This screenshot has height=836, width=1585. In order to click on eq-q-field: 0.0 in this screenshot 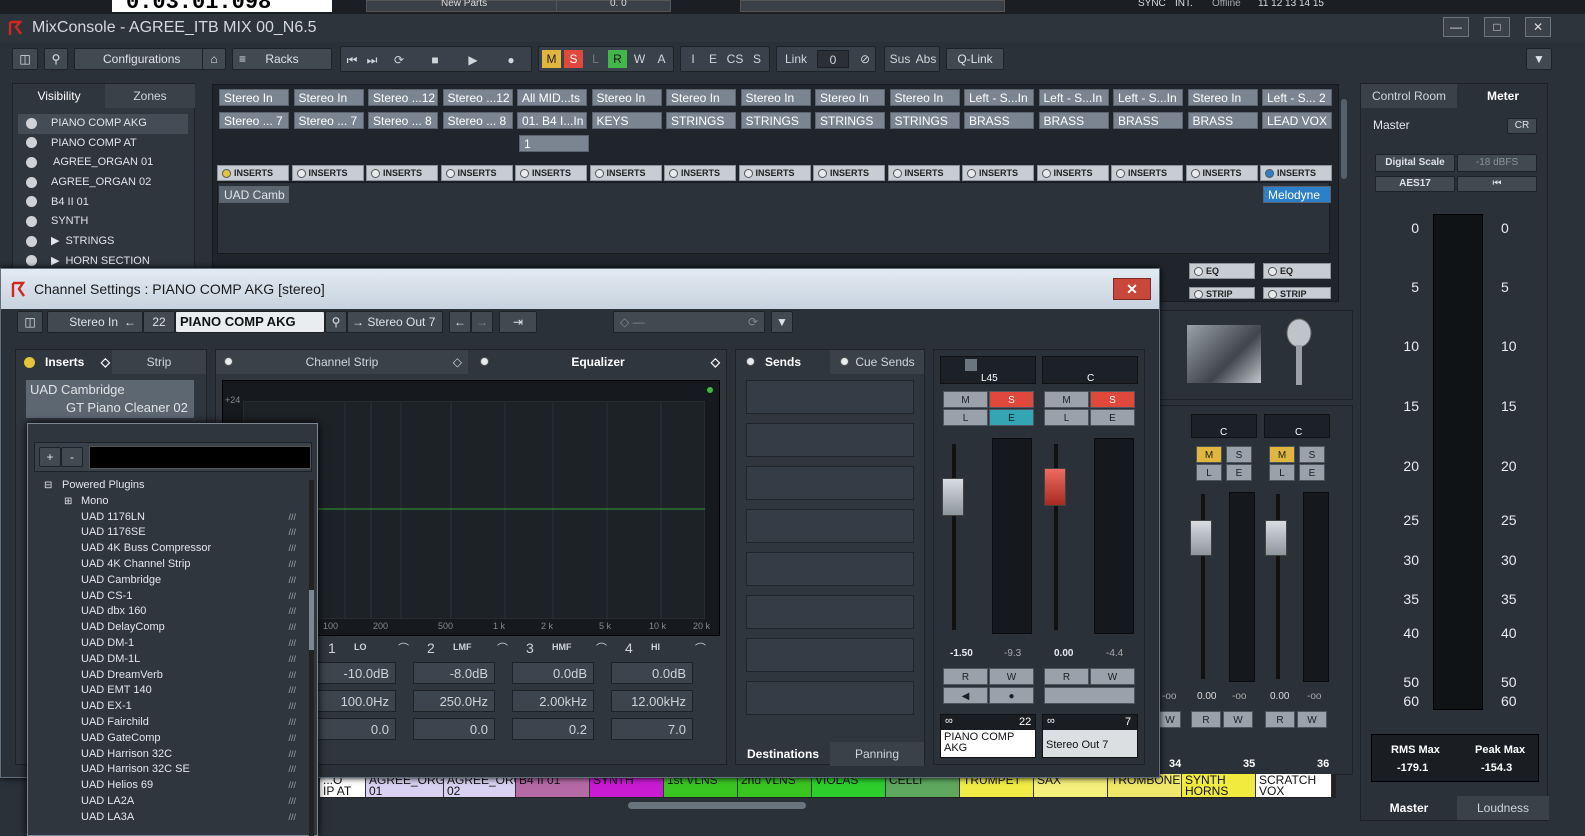, I will do `click(454, 729)`.